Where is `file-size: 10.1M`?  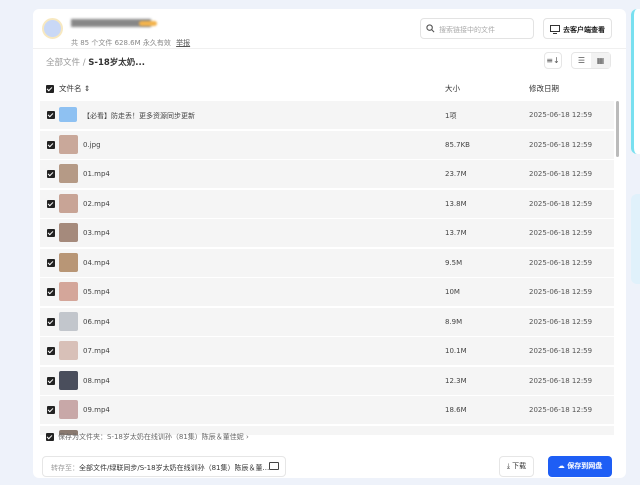 file-size: 10.1M is located at coordinates (456, 351).